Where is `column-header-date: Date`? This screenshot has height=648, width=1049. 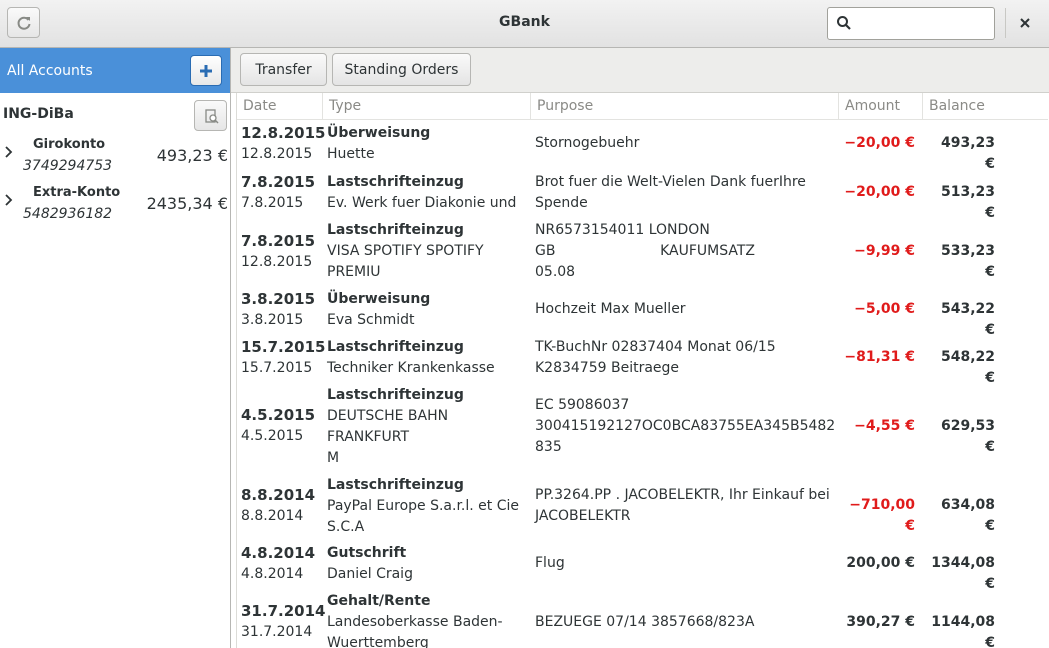
column-header-date: Date is located at coordinates (259, 106).